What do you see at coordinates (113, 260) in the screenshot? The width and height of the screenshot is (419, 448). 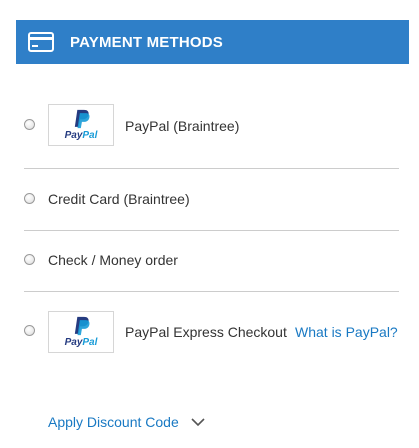 I see `method-label: Check / Money order` at bounding box center [113, 260].